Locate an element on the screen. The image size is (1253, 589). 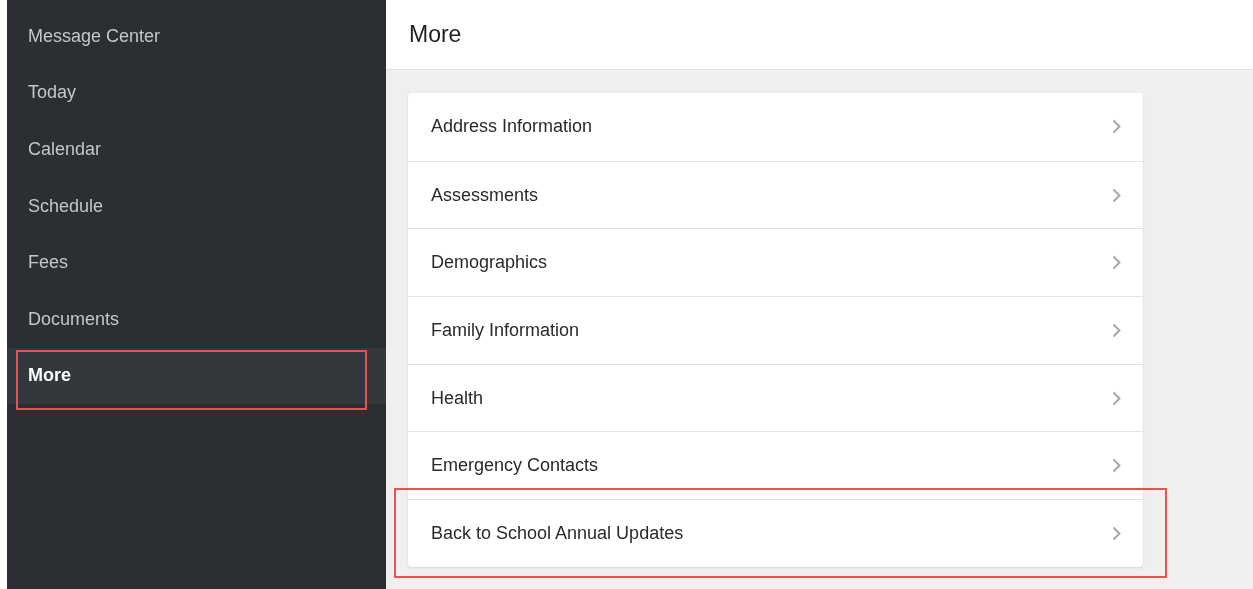
menu-item-label: Back to School Annual Updates is located at coordinates (557, 533).